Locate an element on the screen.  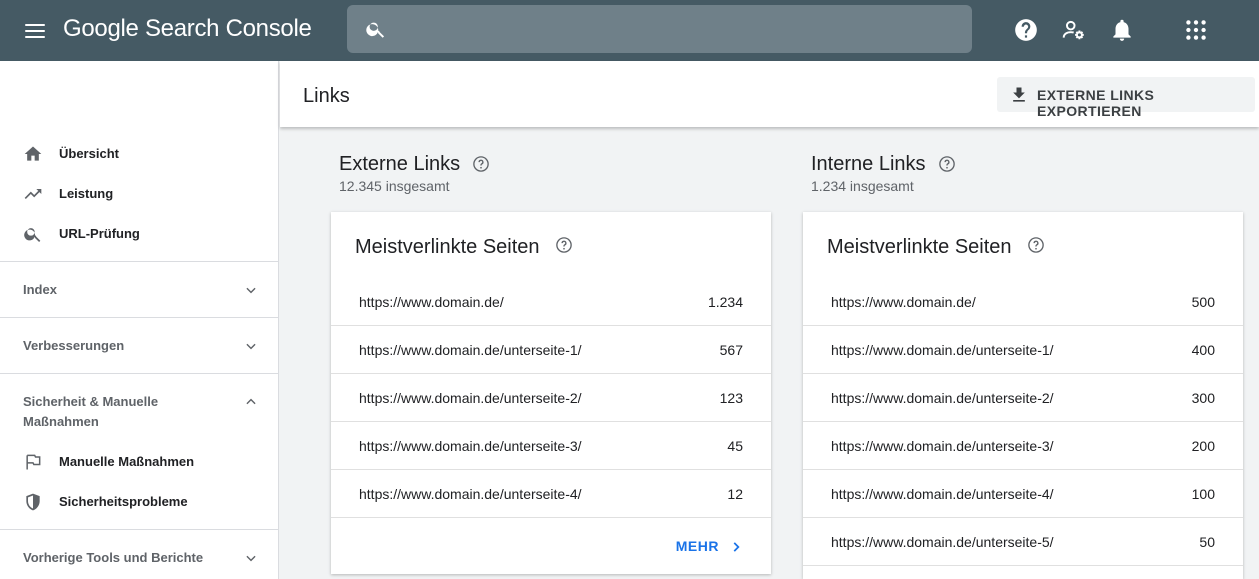
external-links-header: Externe Links 12.345 insgesamt is located at coordinates (414, 173).